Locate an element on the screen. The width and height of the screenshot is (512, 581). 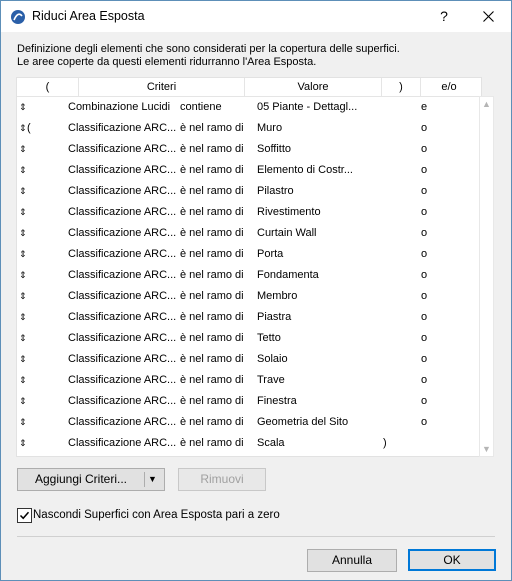
value-cell: Membro is located at coordinates (277, 296).